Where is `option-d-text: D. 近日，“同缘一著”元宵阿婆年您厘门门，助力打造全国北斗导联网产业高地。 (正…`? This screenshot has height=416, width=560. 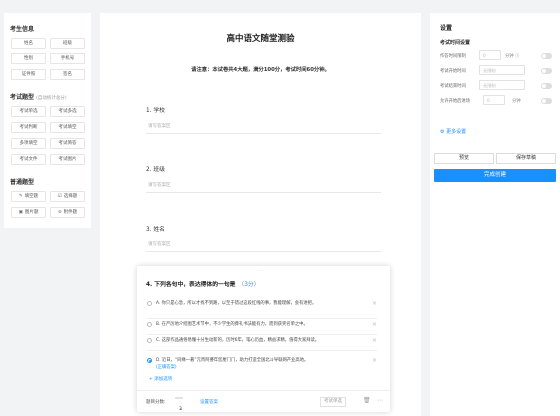 option-d-text: D. 近日，“同缘一著”元宵阿婆年您厘门门，助力打造全国北斗导联网产业高地。 (正… is located at coordinates (262, 364).